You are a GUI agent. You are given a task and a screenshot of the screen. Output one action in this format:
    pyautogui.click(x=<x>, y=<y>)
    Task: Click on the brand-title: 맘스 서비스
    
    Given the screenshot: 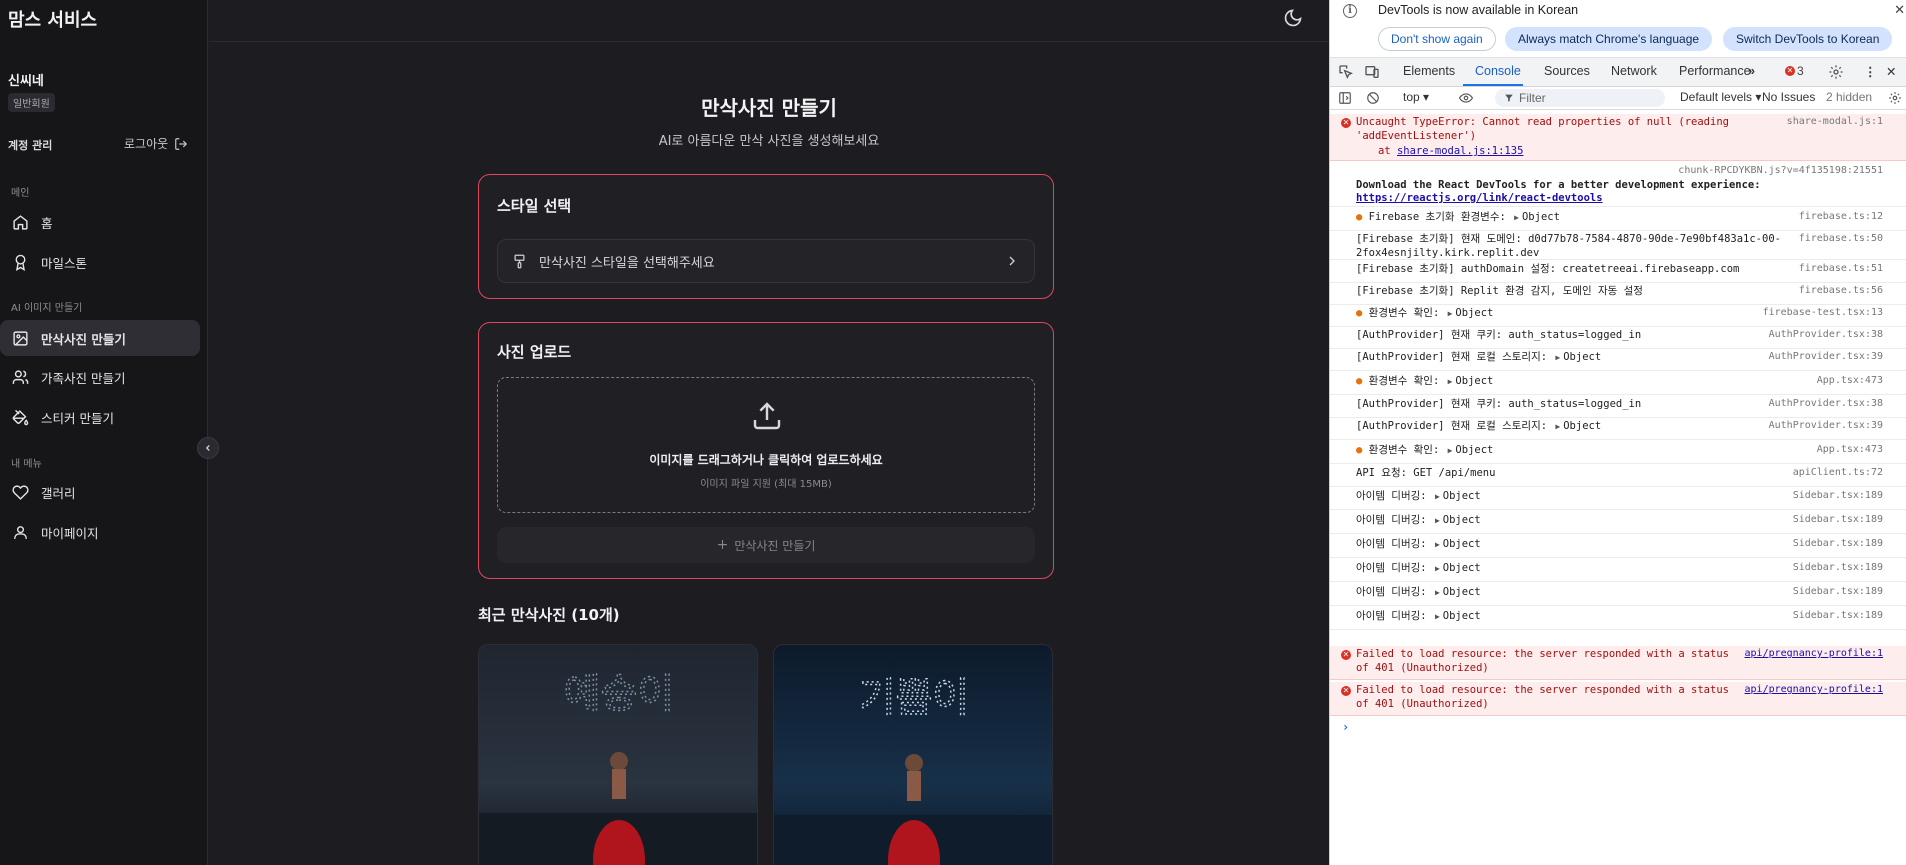 What is the action you would take?
    pyautogui.click(x=52, y=19)
    